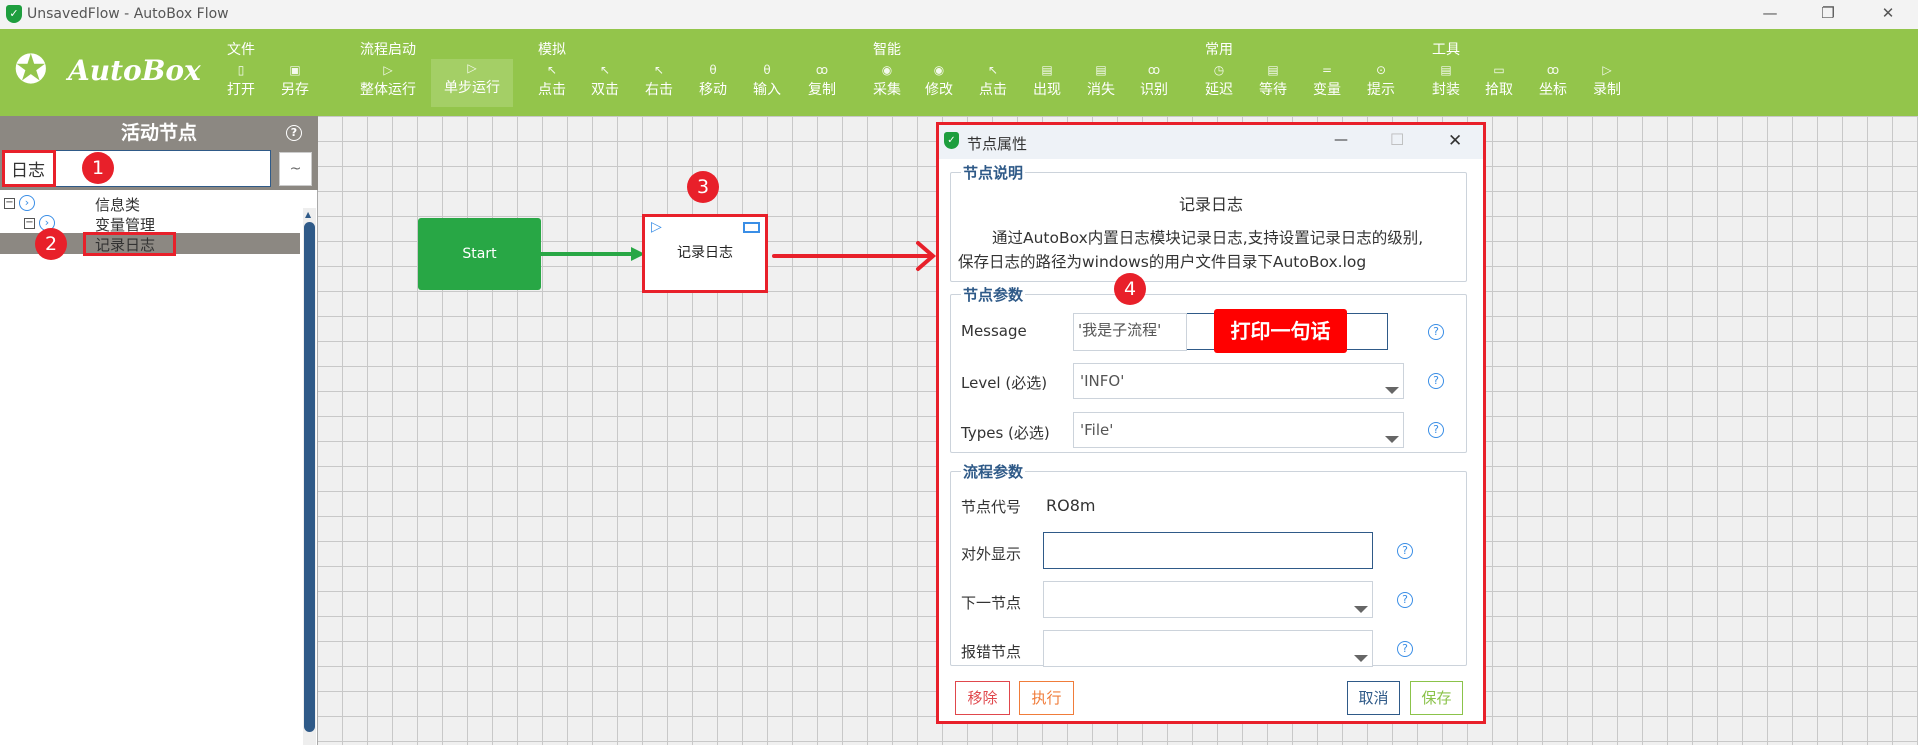 The image size is (1918, 745). Describe the element at coordinates (1130, 332) in the screenshot. I see `message-value: '我是子流程'` at that location.